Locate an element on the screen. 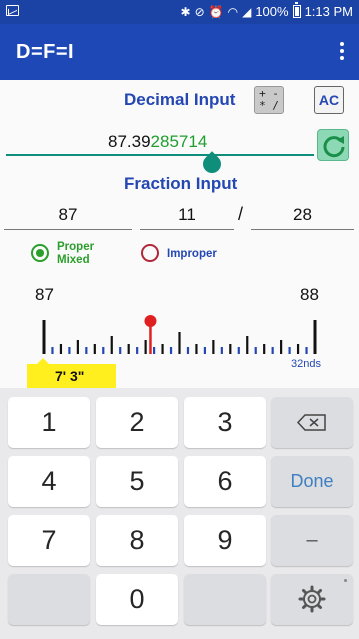 Image resolution: width=359 pixels, height=639 pixels. refresh-button is located at coordinates (333, 145).